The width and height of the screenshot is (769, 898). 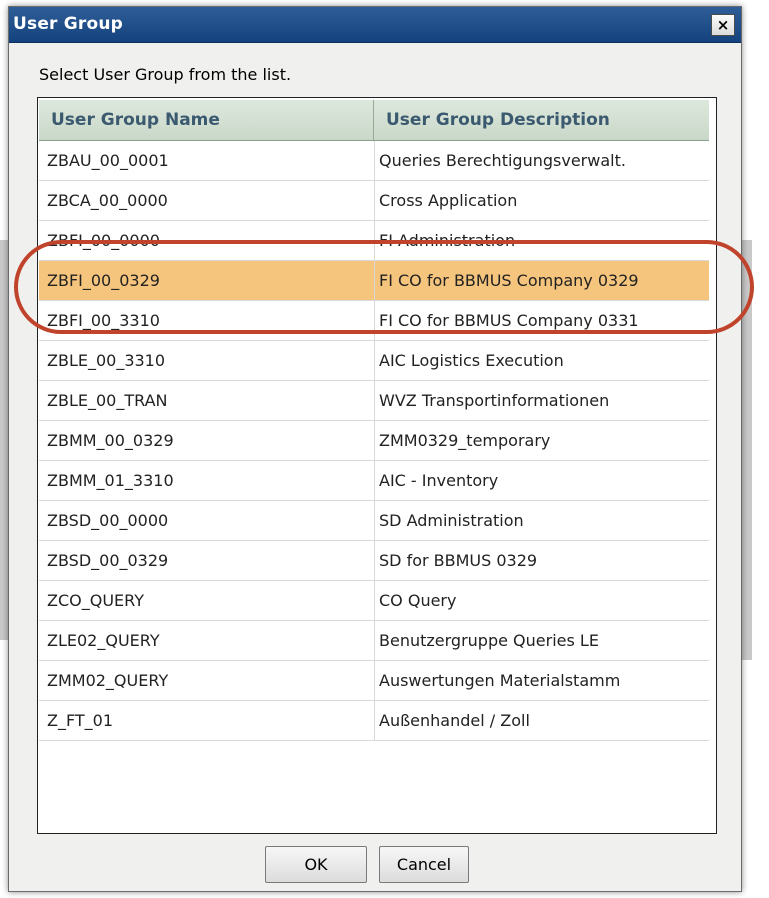 What do you see at coordinates (541, 401) in the screenshot?
I see `cell-user-group-description: WVZ Transportinformationen` at bounding box center [541, 401].